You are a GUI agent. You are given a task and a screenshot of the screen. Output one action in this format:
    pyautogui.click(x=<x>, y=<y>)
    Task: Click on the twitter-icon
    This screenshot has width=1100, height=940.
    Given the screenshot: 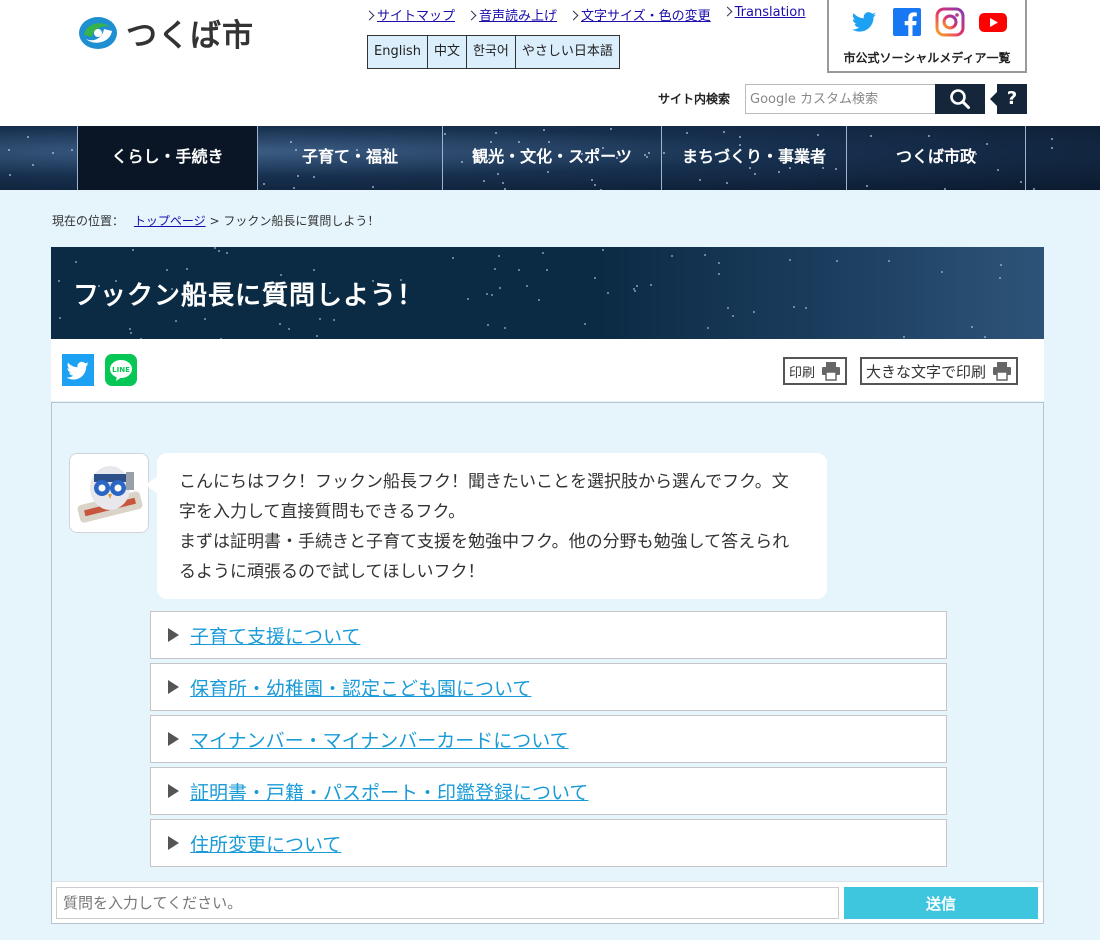 What is the action you would take?
    pyautogui.click(x=864, y=22)
    